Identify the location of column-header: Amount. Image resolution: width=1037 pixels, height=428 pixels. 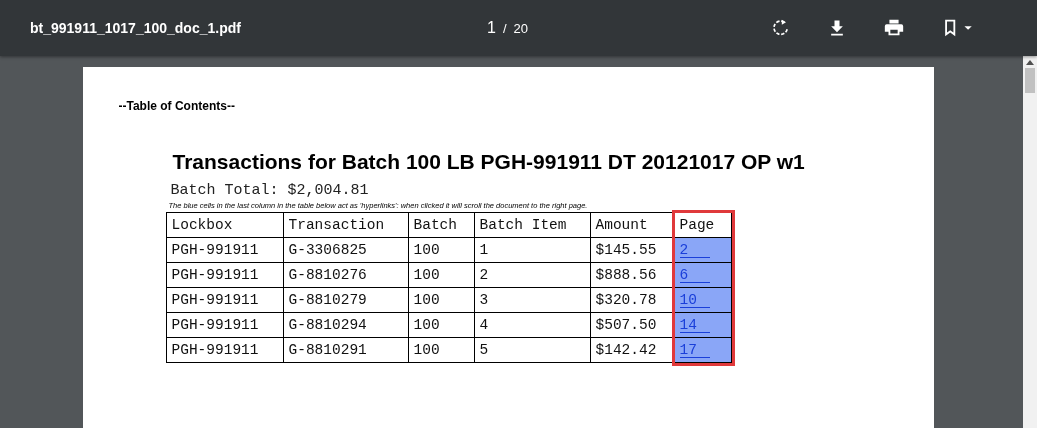
(632, 225).